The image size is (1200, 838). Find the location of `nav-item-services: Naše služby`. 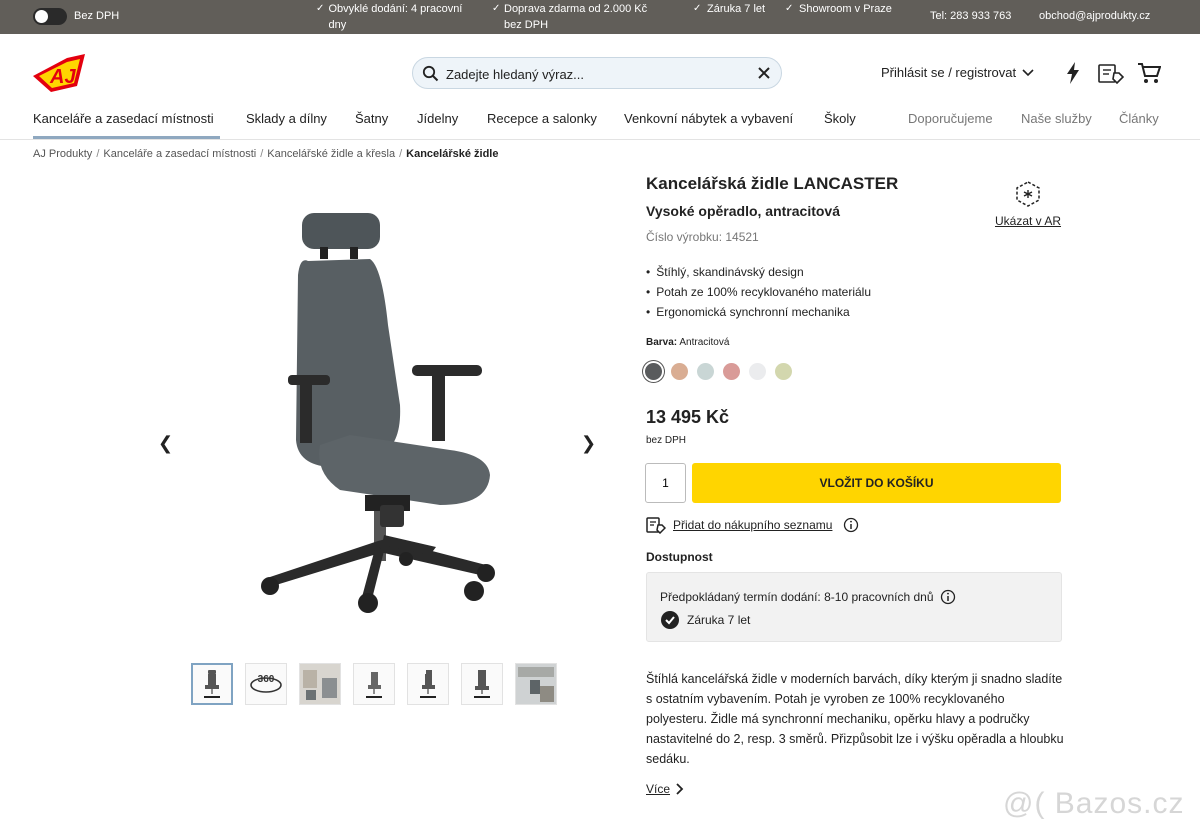

nav-item-services: Naše služby is located at coordinates (1056, 118).